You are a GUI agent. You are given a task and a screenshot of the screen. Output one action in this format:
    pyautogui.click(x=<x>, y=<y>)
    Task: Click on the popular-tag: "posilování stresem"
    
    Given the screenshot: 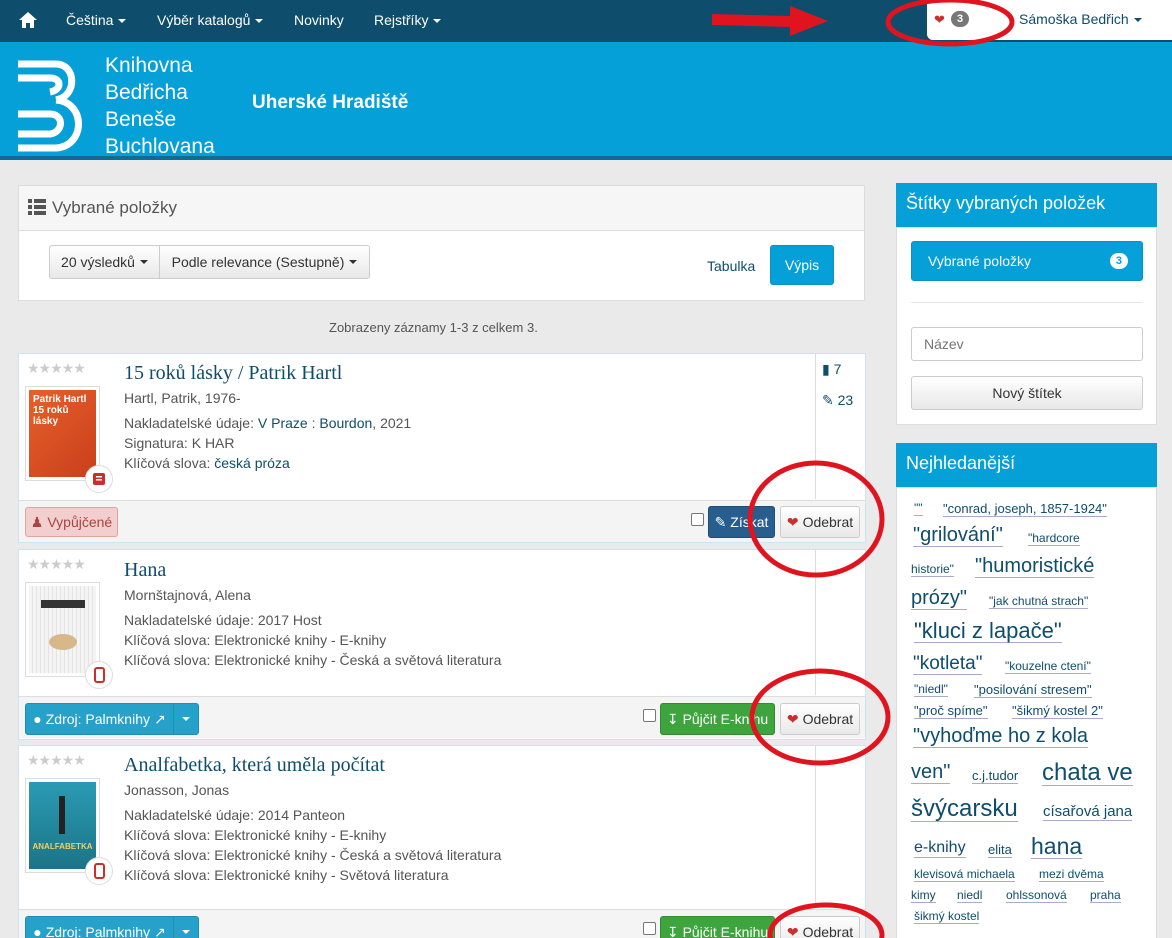 What is the action you would take?
    pyautogui.click(x=1033, y=690)
    